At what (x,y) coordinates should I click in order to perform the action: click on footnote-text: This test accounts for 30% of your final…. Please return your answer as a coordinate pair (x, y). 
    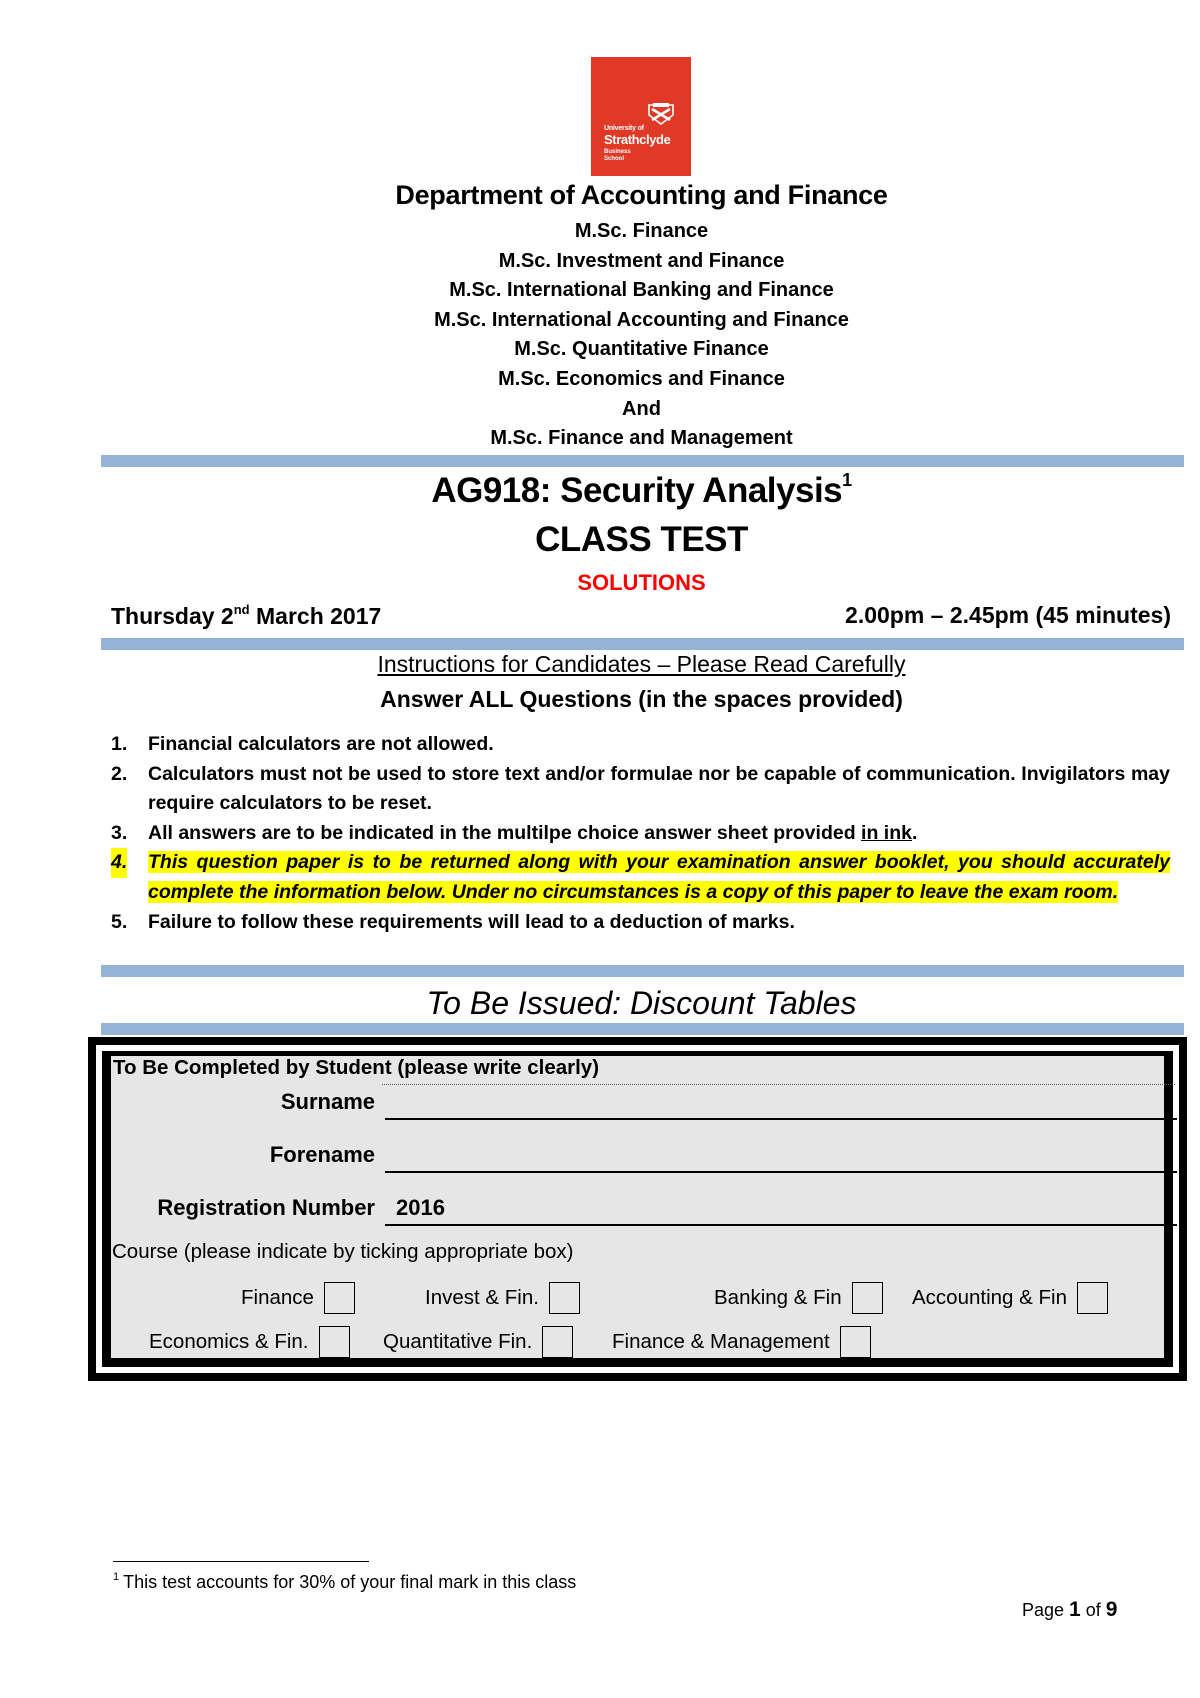
    Looking at the image, I should click on (350, 1582).